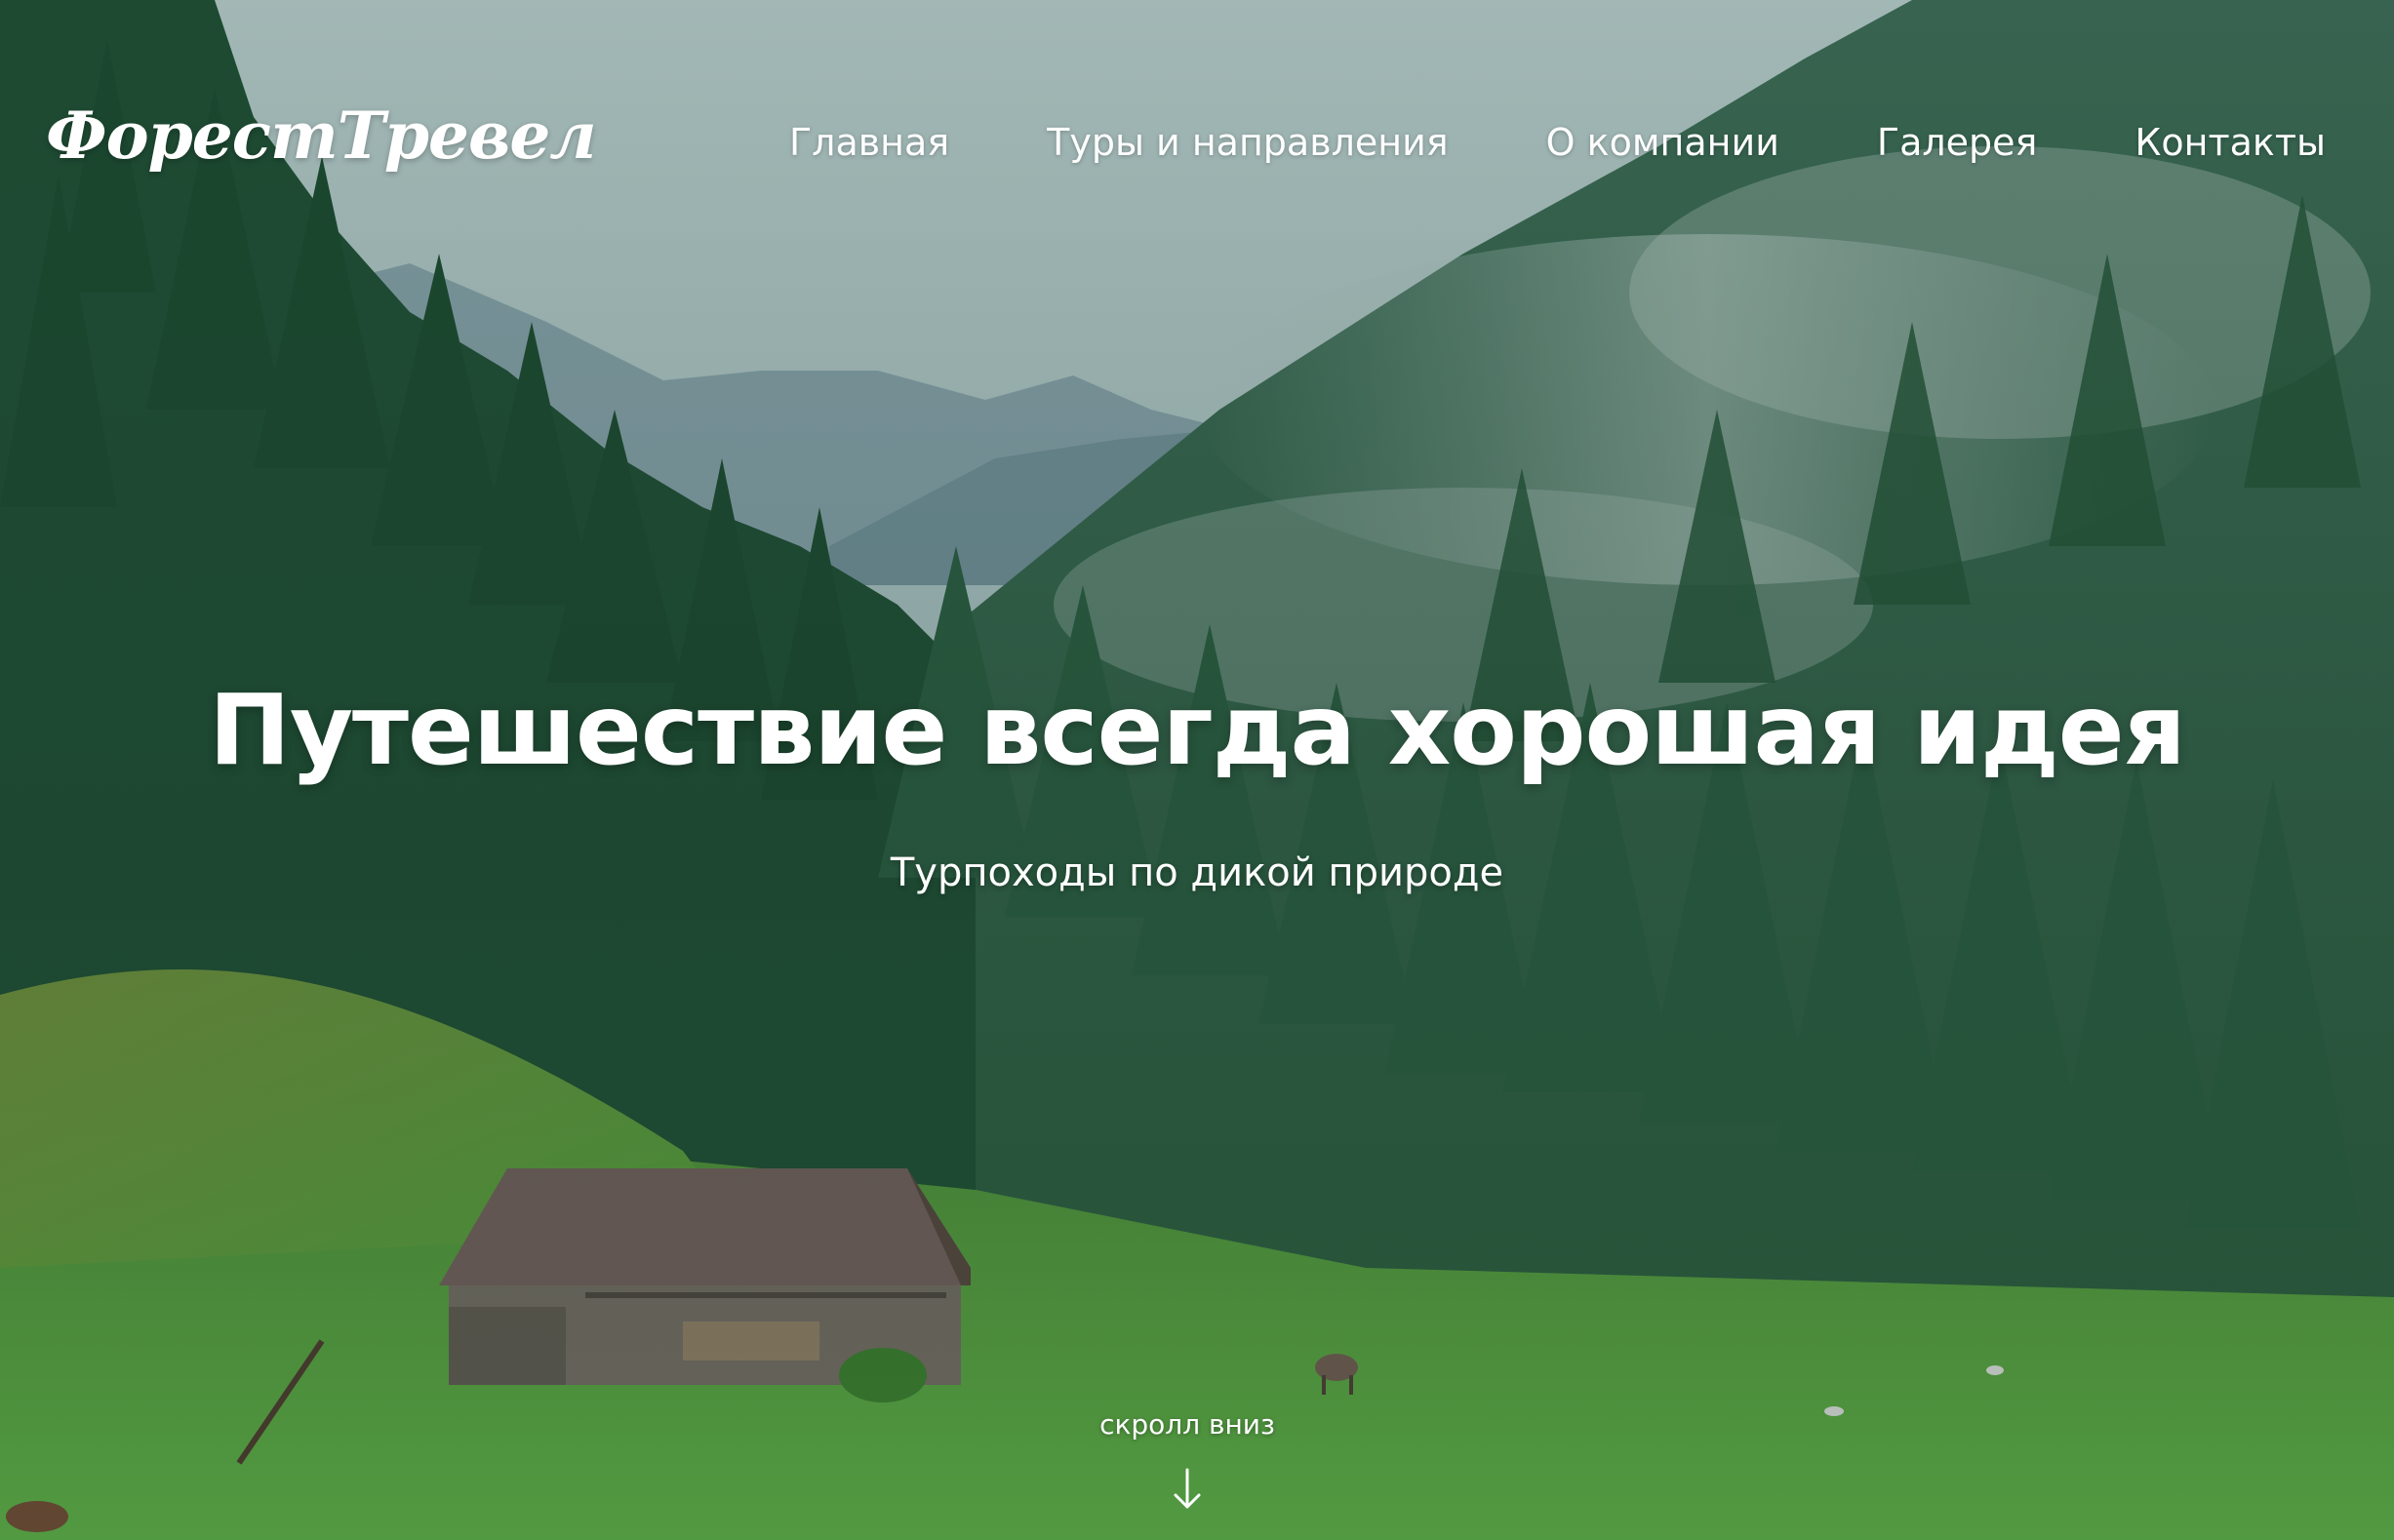 This screenshot has height=1540, width=2394. What do you see at coordinates (1197, 730) in the screenshot?
I see `hero-title: Путешествие всегда хорошая идея` at bounding box center [1197, 730].